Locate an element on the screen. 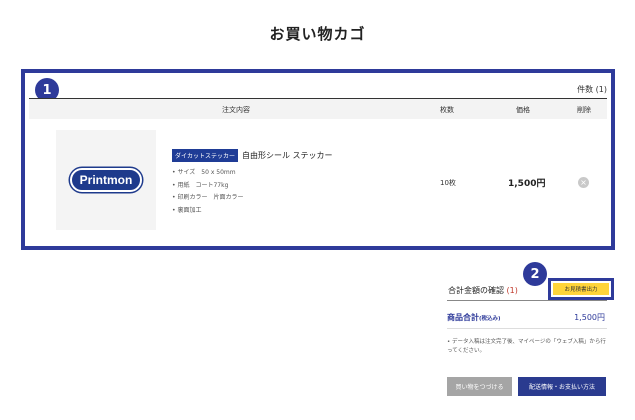  subtotal-label: 商品合計(税込み) is located at coordinates (474, 317).